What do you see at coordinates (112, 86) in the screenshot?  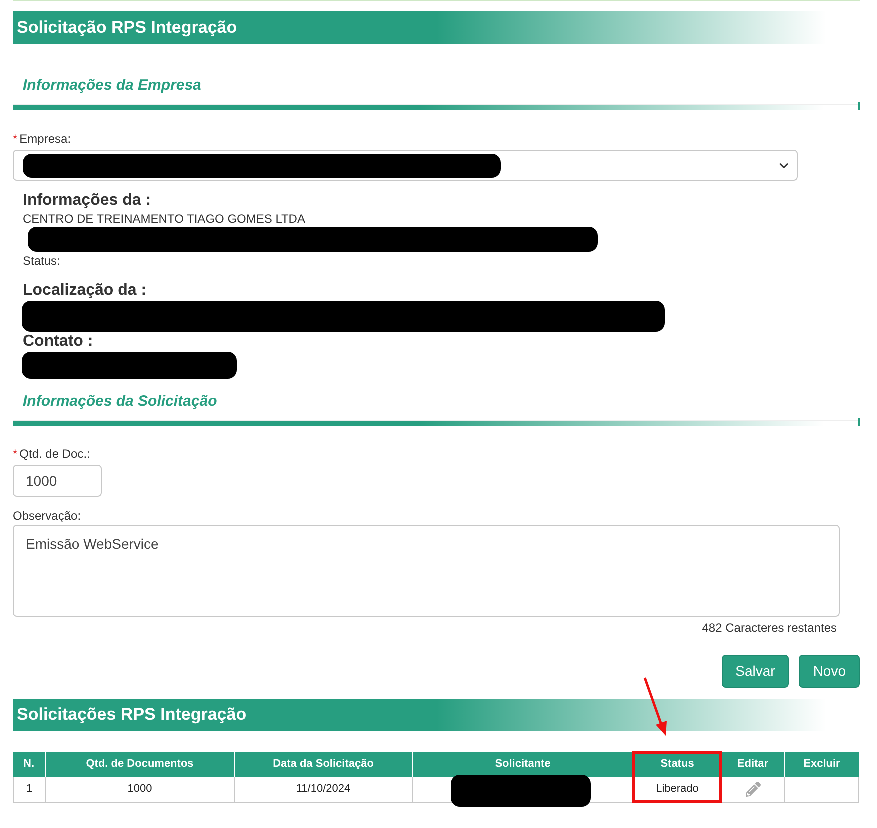 I see `section-title: Informações da Empresa` at bounding box center [112, 86].